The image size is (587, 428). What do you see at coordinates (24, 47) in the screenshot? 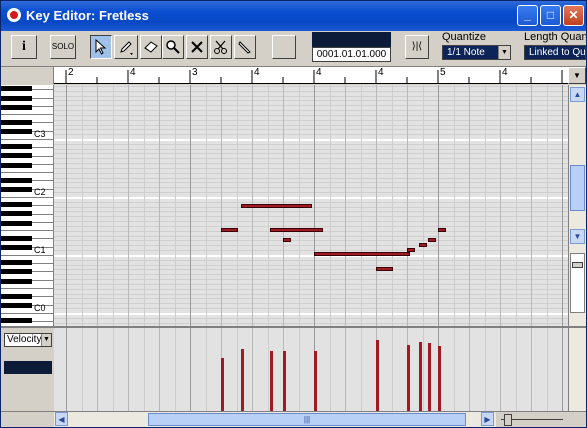
I see `show-info-button: i` at bounding box center [24, 47].